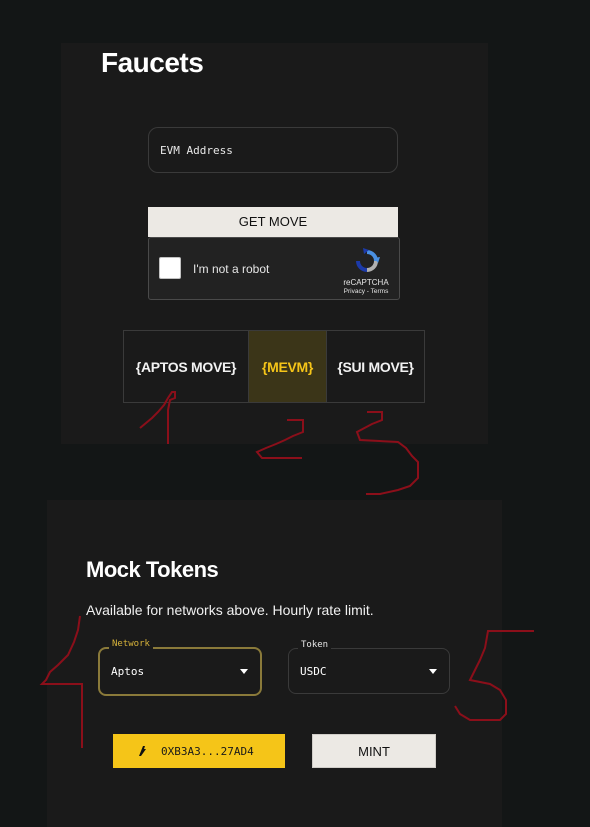  I want to click on tab-mevm: {MEVM}, so click(288, 366).